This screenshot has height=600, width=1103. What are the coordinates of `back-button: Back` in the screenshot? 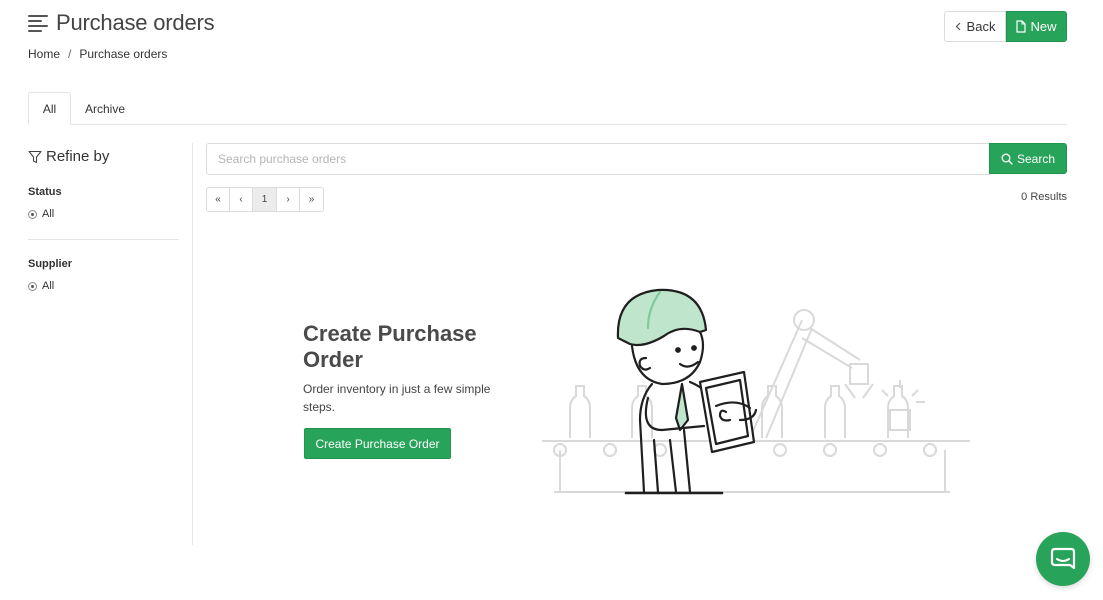 It's located at (975, 26).